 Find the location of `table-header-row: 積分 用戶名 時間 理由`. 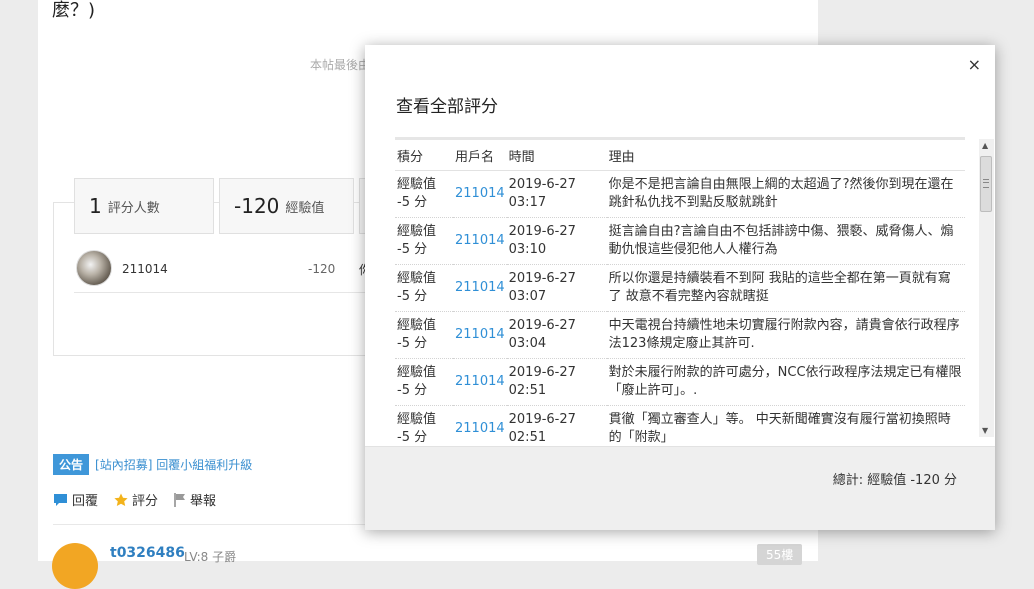

table-header-row: 積分 用戶名 時間 理由 is located at coordinates (680, 155).